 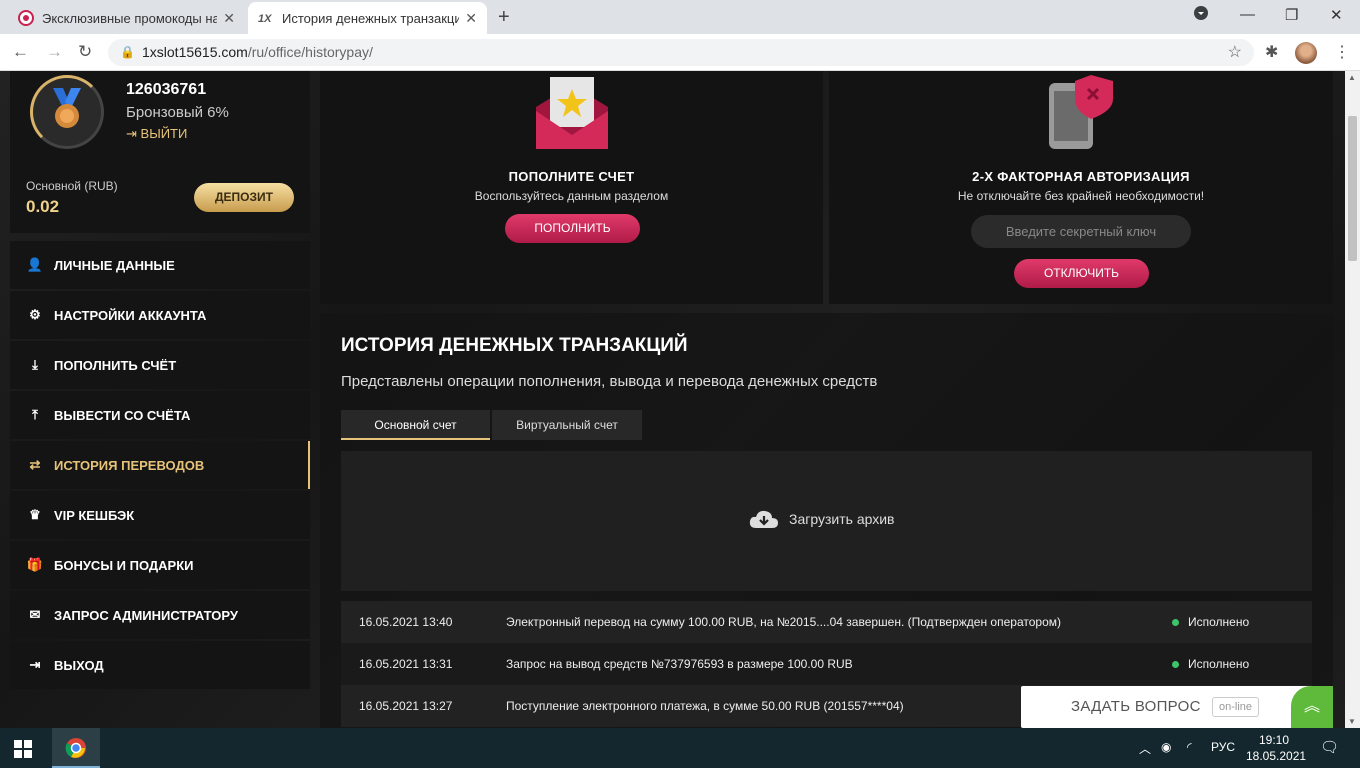 I want to click on download-icon: ⤓, so click(x=35, y=364).